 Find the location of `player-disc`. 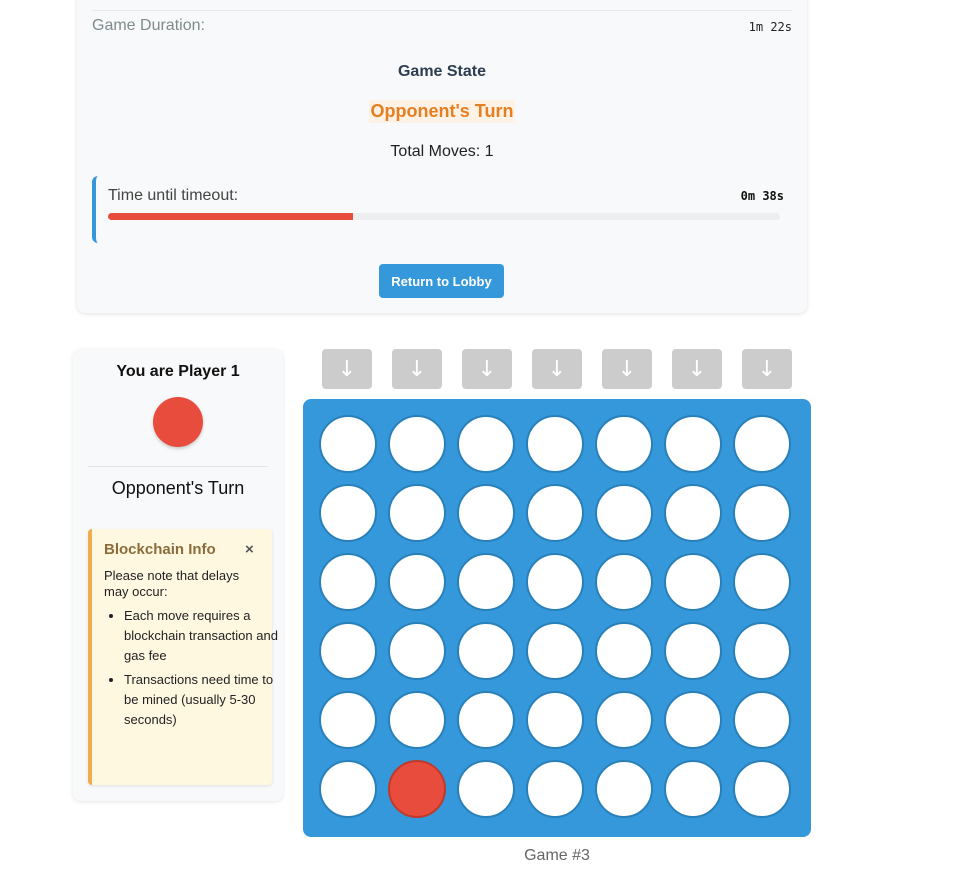

player-disc is located at coordinates (178, 422).